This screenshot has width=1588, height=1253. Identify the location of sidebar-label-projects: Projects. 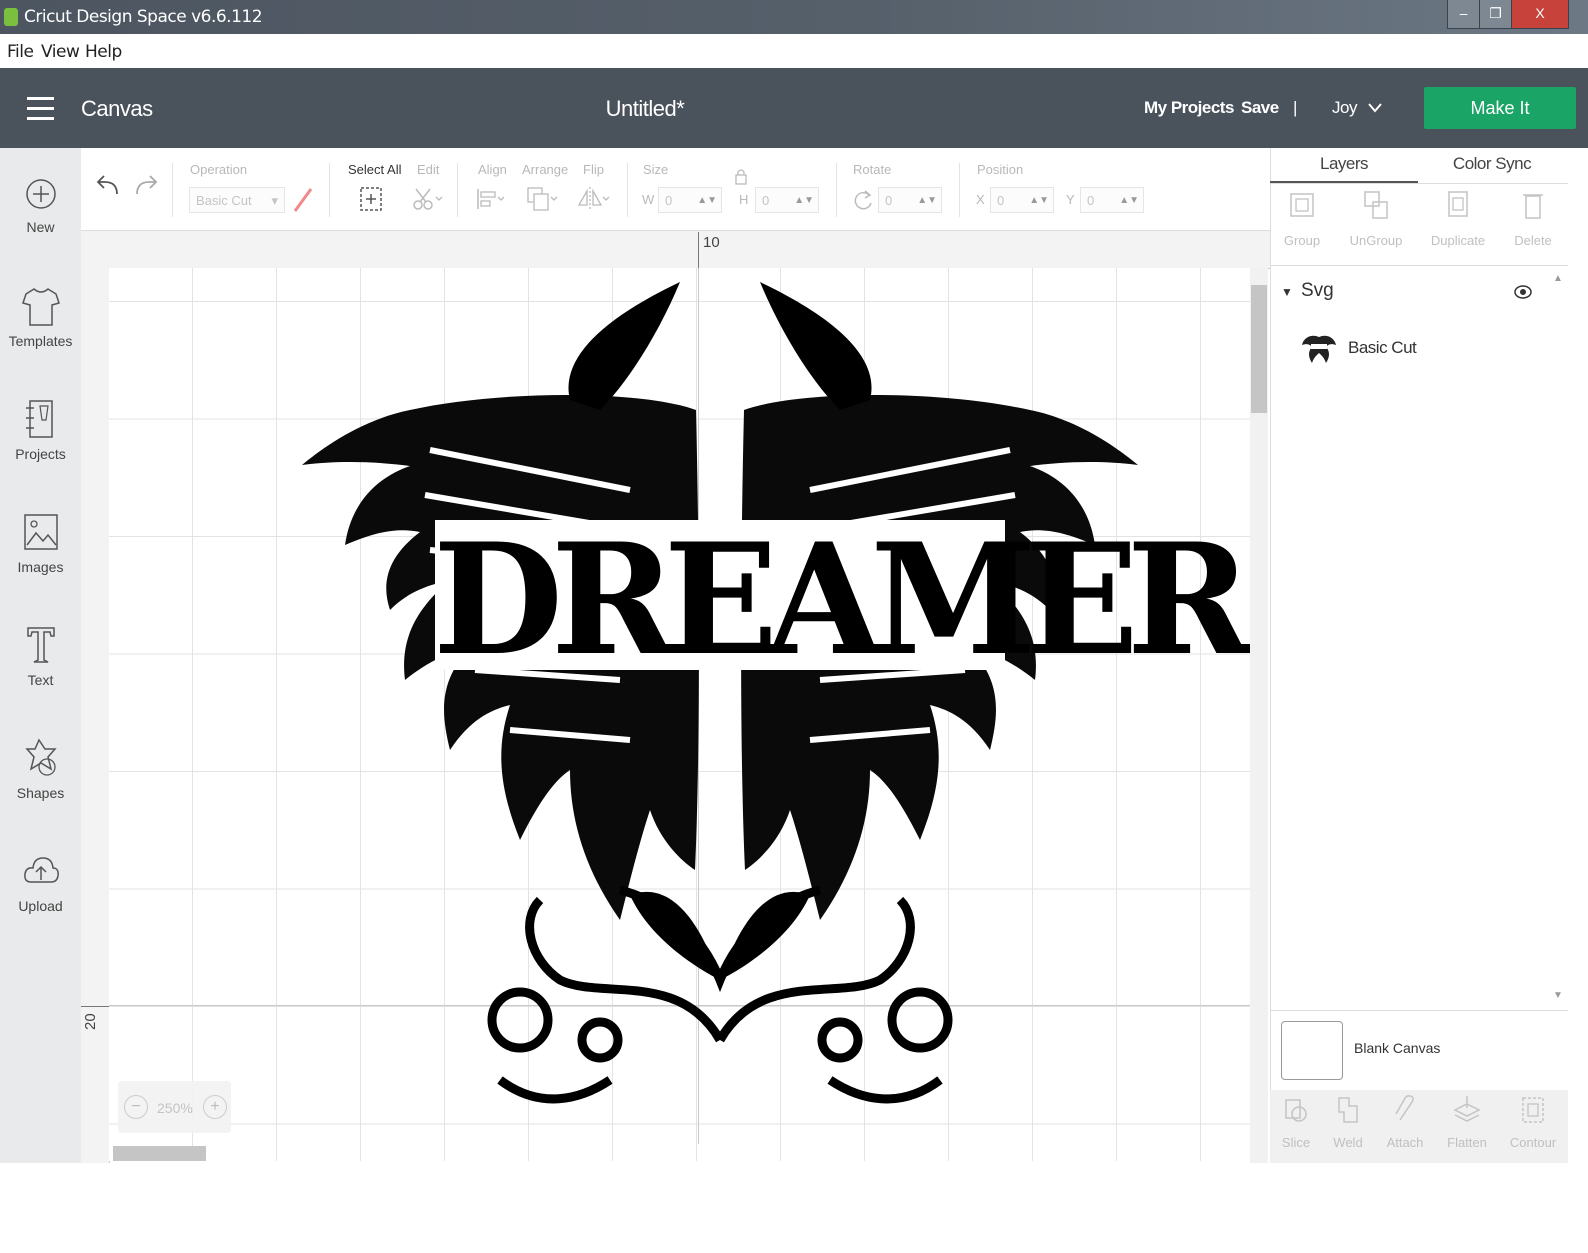
(40, 454).